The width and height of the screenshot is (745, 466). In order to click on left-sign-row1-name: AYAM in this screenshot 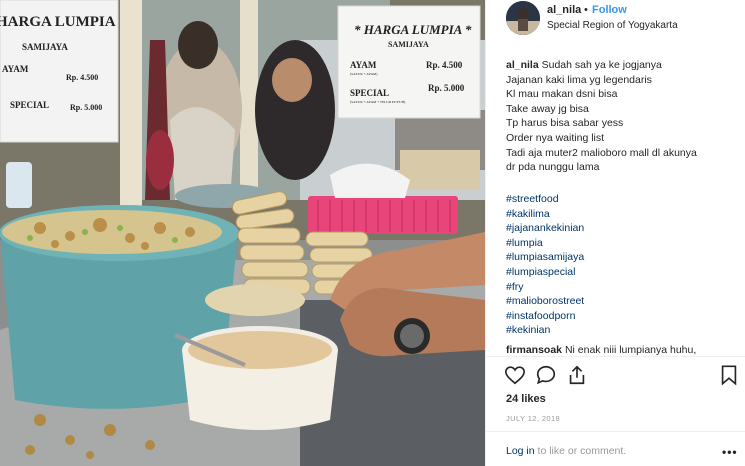, I will do `click(15, 69)`.